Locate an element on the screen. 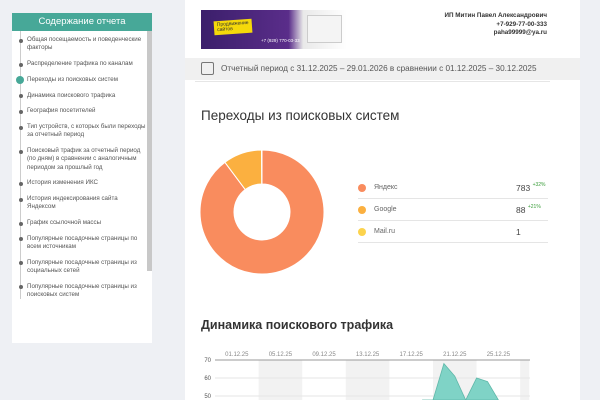  contents-item: География посетителей is located at coordinates (82, 111).